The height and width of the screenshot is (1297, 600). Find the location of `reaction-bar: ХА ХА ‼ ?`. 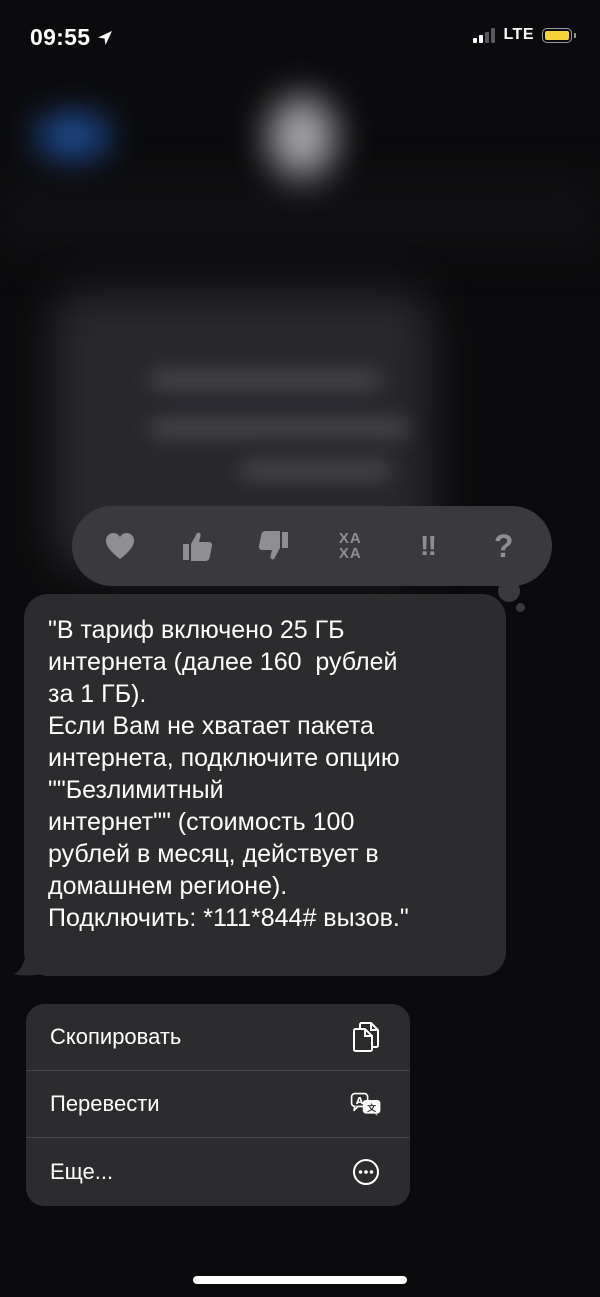

reaction-bar: ХА ХА ‼ ? is located at coordinates (312, 546).